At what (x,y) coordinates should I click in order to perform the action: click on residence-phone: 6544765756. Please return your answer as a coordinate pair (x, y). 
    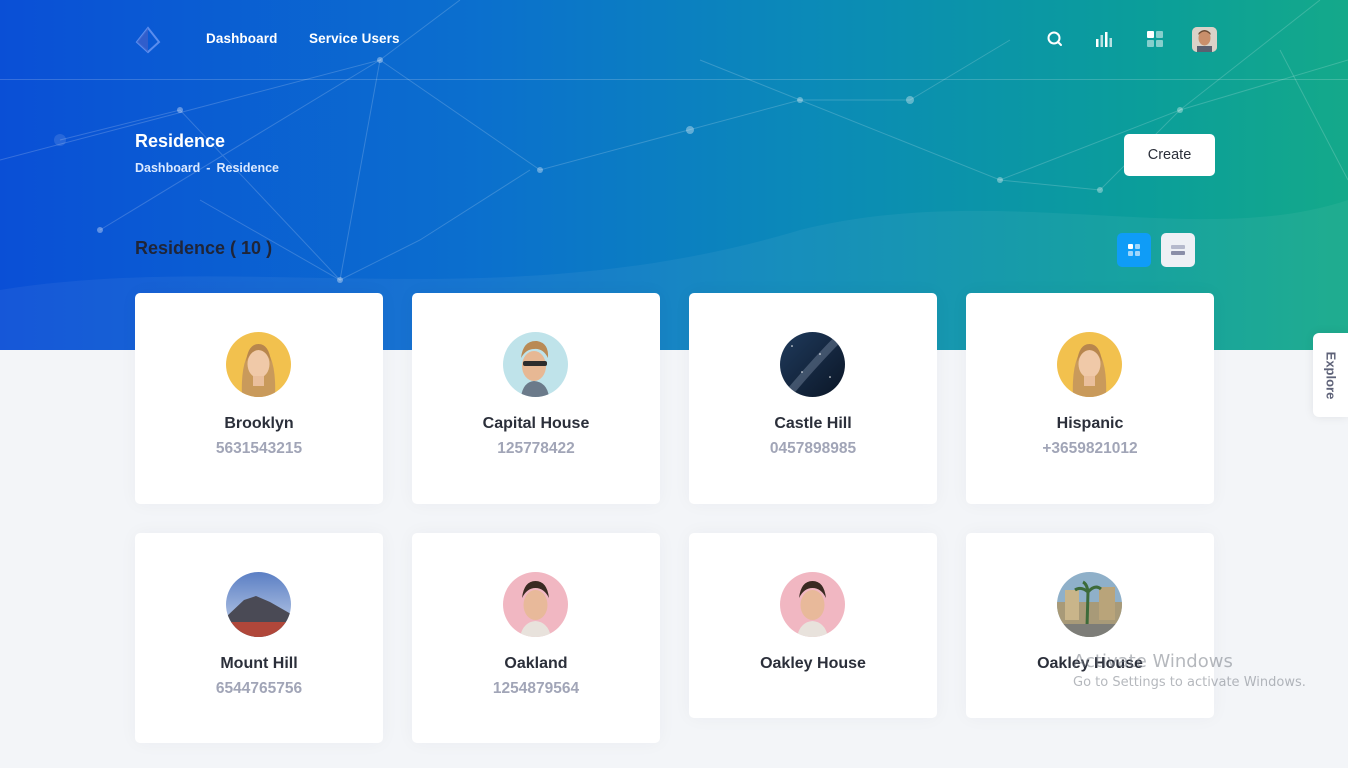
    Looking at the image, I should click on (259, 688).